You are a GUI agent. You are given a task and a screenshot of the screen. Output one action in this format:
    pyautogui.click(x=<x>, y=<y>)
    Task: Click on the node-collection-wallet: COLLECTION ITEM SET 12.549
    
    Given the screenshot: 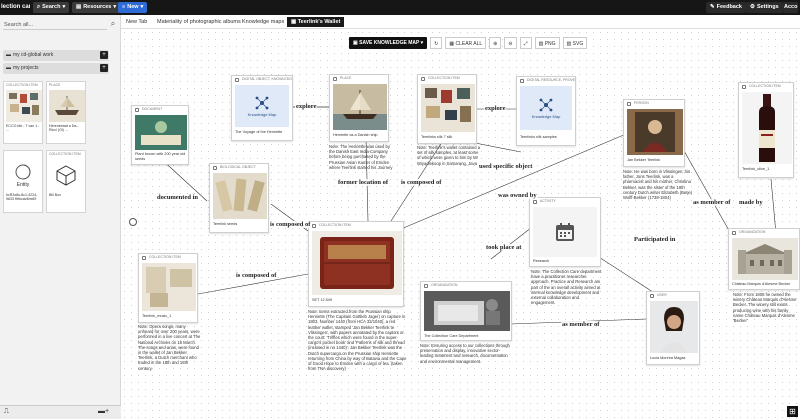 What is the action you would take?
    pyautogui.click(x=356, y=264)
    